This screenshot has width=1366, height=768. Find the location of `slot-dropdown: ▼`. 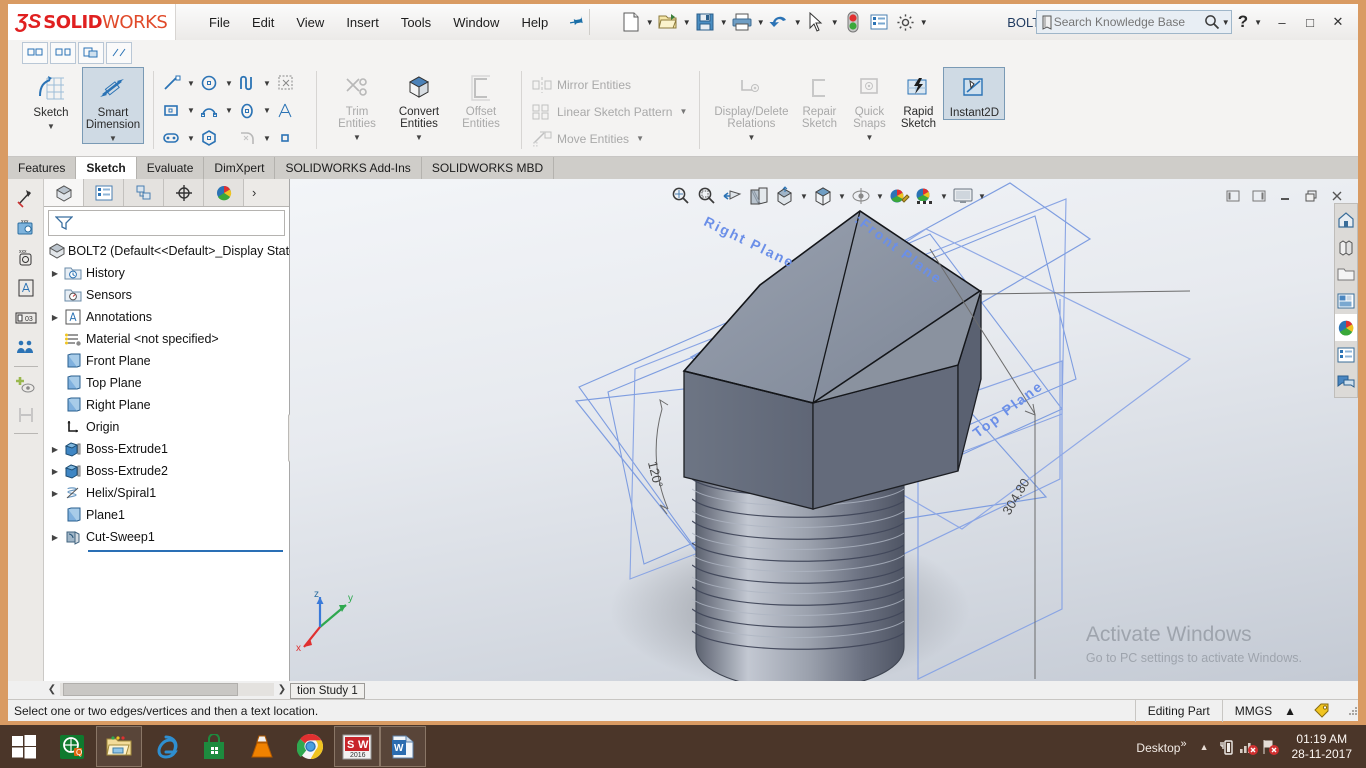

slot-dropdown: ▼ is located at coordinates (191, 138).